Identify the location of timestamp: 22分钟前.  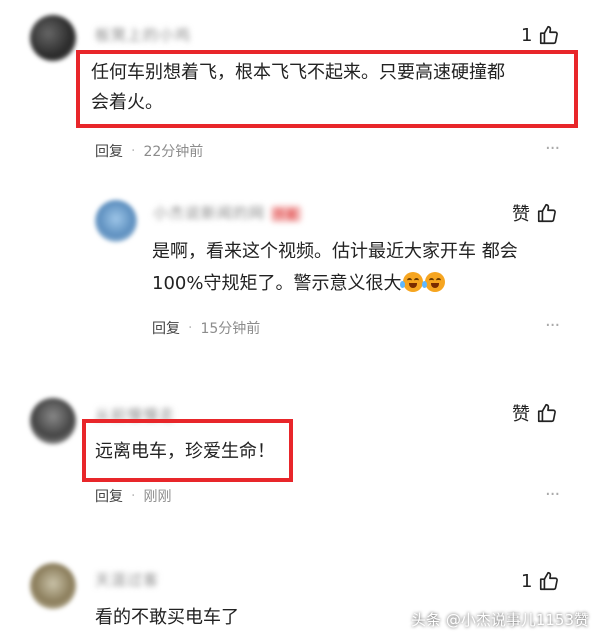
(173, 152).